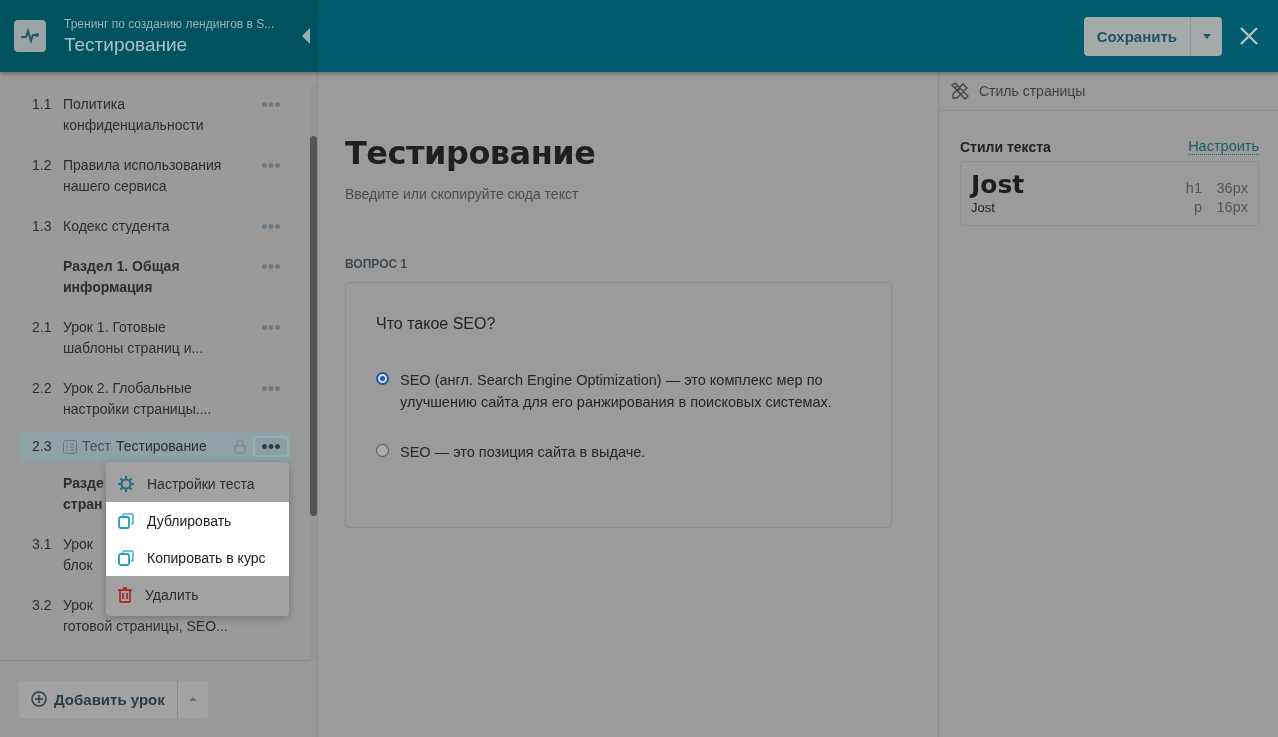 This screenshot has height=737, width=1278. What do you see at coordinates (42, 605) in the screenshot?
I see `lesson-number: 3.2` at bounding box center [42, 605].